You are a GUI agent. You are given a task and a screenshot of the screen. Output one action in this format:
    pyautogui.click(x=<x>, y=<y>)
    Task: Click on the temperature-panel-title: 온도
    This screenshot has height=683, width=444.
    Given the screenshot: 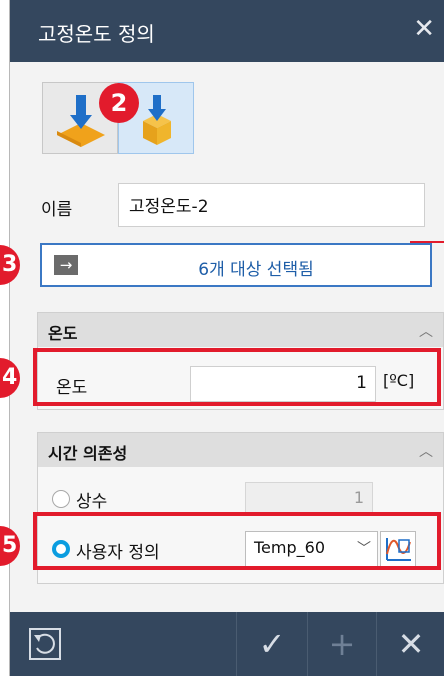 What is the action you would take?
    pyautogui.click(x=63, y=333)
    